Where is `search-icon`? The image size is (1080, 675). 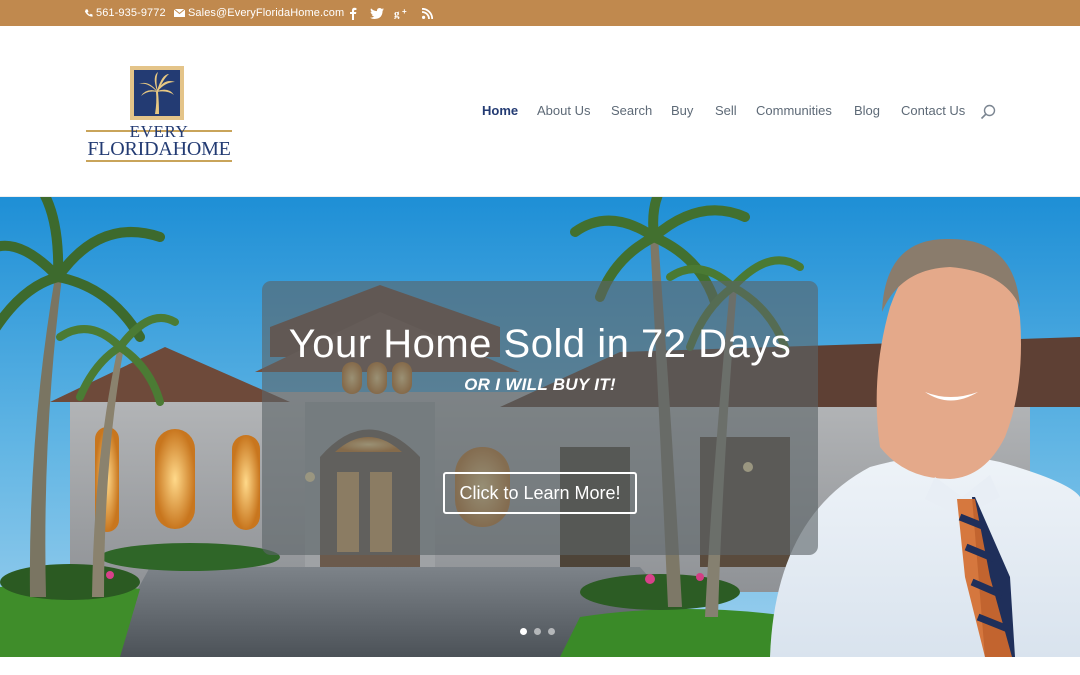 search-icon is located at coordinates (988, 112).